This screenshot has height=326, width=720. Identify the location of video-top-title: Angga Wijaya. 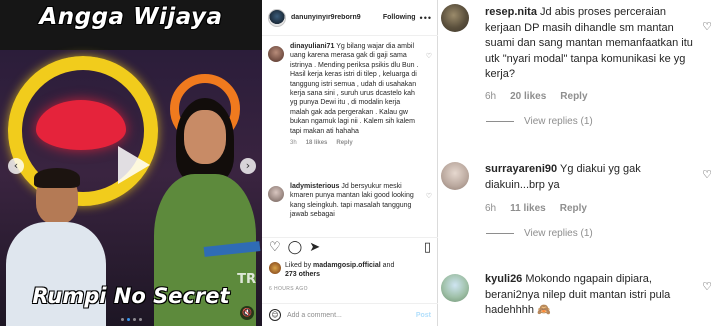
(131, 17).